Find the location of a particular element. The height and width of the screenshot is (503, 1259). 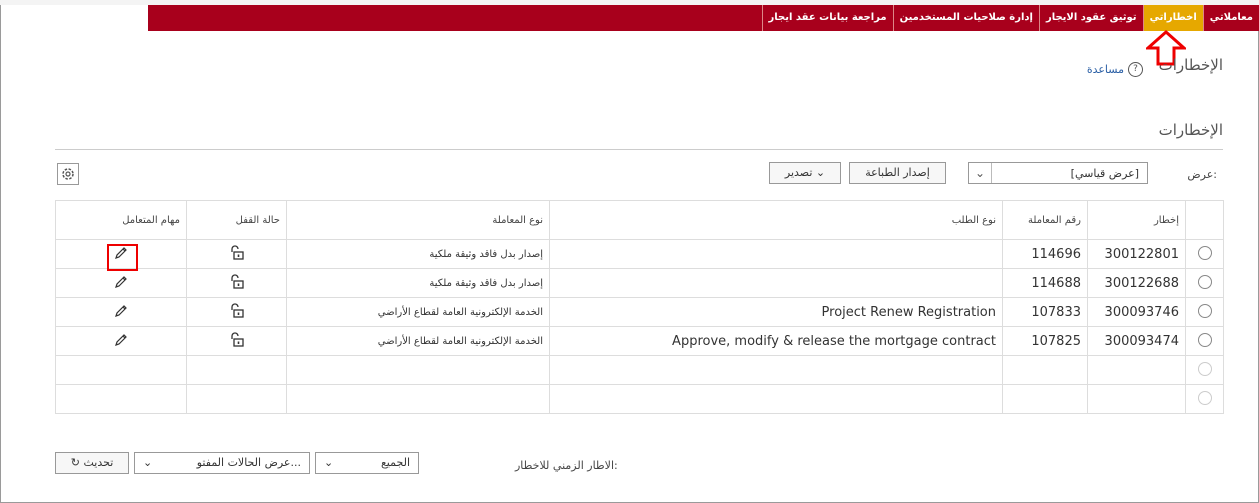

header-notification: إخطار is located at coordinates (1136, 220).